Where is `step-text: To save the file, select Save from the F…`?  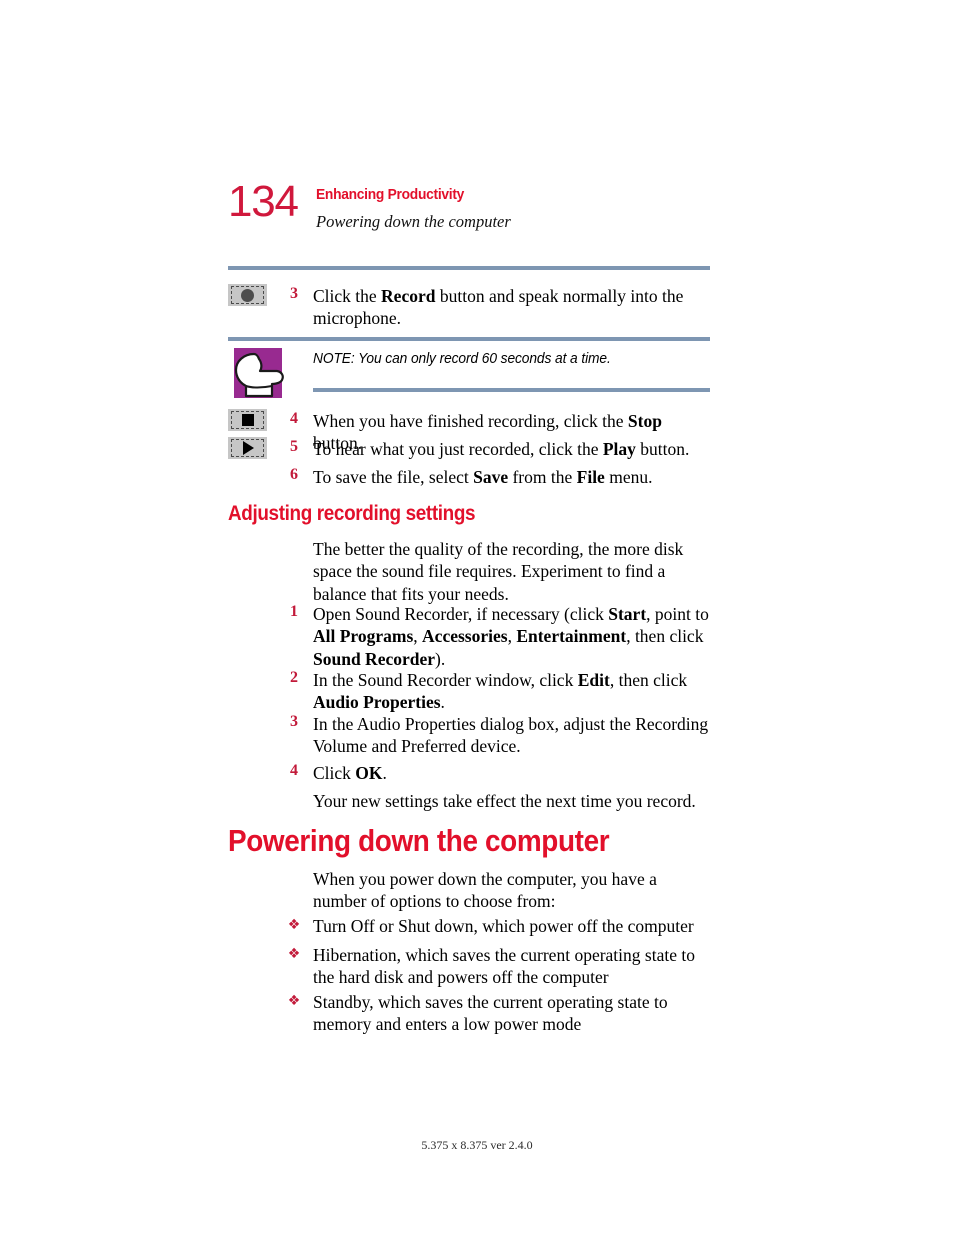 step-text: To save the file, select Save from the F… is located at coordinates (483, 477).